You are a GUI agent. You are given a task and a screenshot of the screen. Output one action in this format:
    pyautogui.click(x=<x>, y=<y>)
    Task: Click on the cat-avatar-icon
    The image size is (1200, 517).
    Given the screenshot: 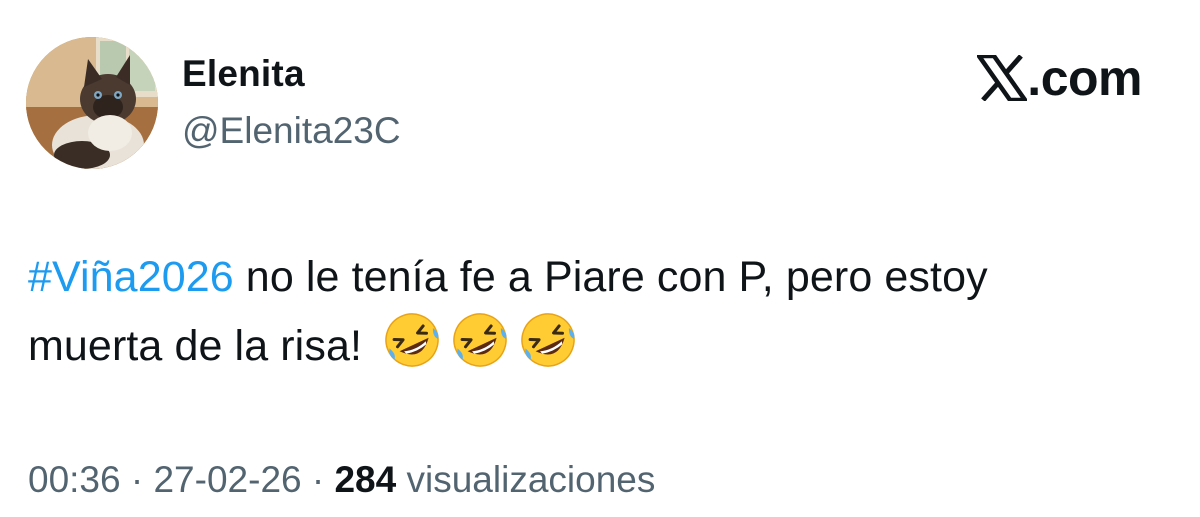 What is the action you would take?
    pyautogui.click(x=92, y=103)
    